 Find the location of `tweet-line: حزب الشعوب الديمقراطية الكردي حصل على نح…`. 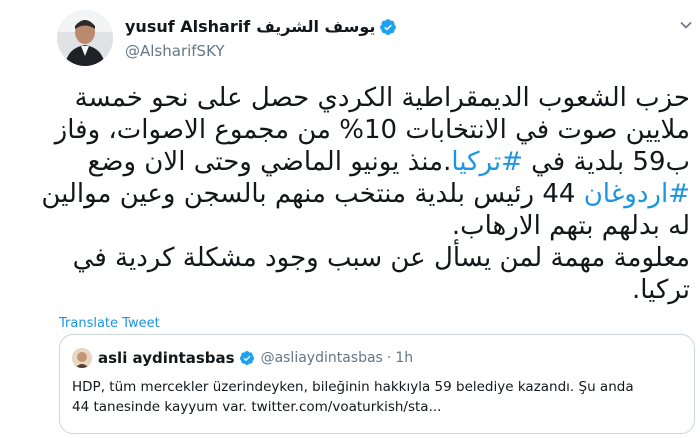

tweet-line: حزب الشعوب الديمقراطية الكردي حصل على نح… is located at coordinates (382, 98).